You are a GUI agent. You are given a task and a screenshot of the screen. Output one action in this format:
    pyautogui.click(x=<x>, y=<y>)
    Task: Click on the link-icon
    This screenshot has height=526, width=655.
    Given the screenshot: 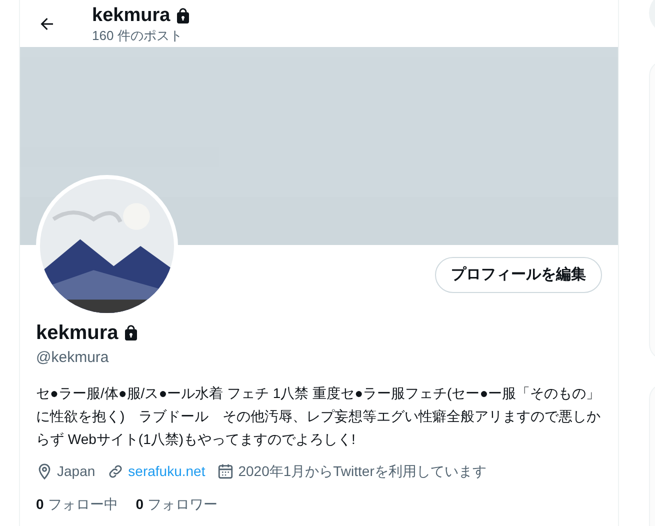 What is the action you would take?
    pyautogui.click(x=115, y=471)
    